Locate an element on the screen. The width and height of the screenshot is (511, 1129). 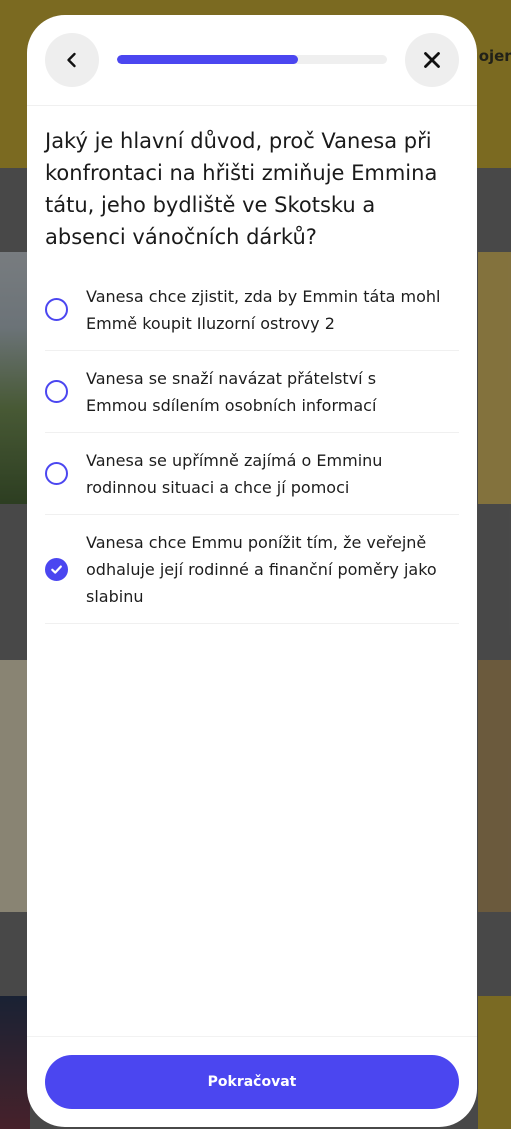
chevron-left-icon is located at coordinates (71, 60).